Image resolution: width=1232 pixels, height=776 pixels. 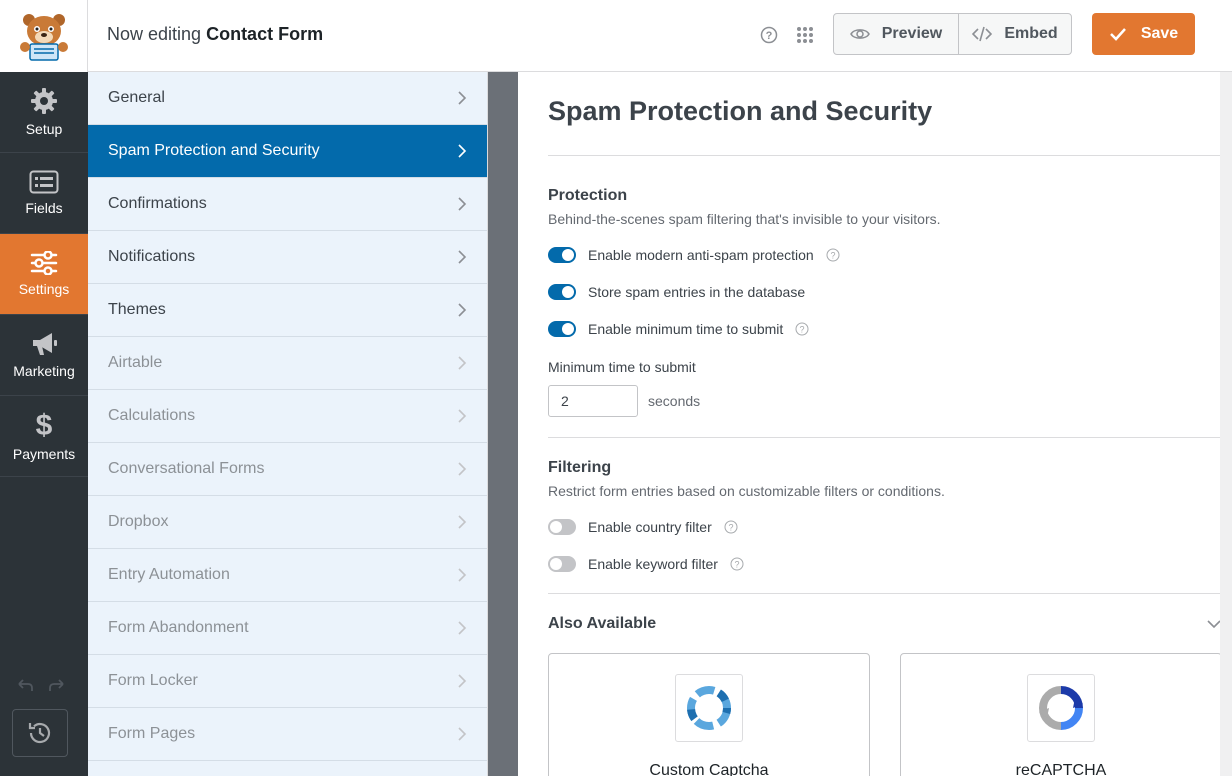 What do you see at coordinates (287, 204) in the screenshot?
I see `panel-item-confirmations: Confirmations` at bounding box center [287, 204].